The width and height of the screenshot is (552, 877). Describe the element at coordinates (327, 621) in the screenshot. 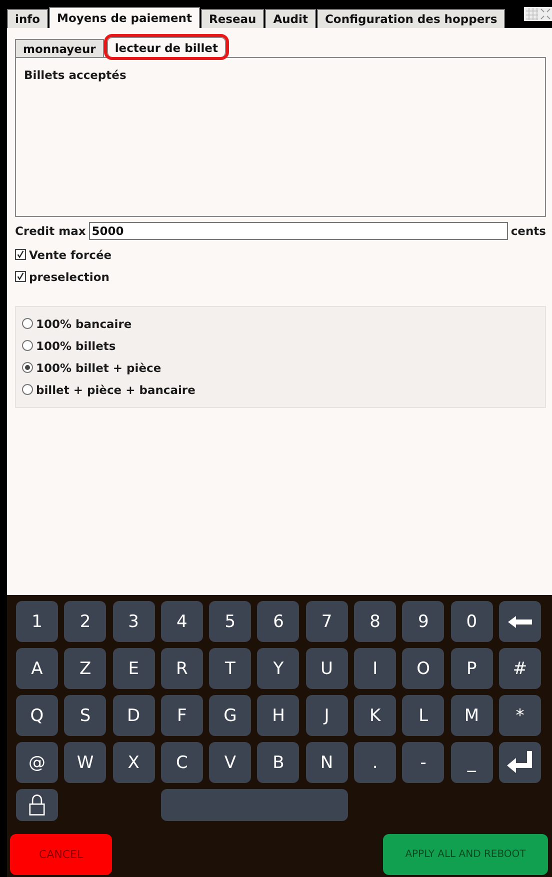

I see `key: 7` at that location.